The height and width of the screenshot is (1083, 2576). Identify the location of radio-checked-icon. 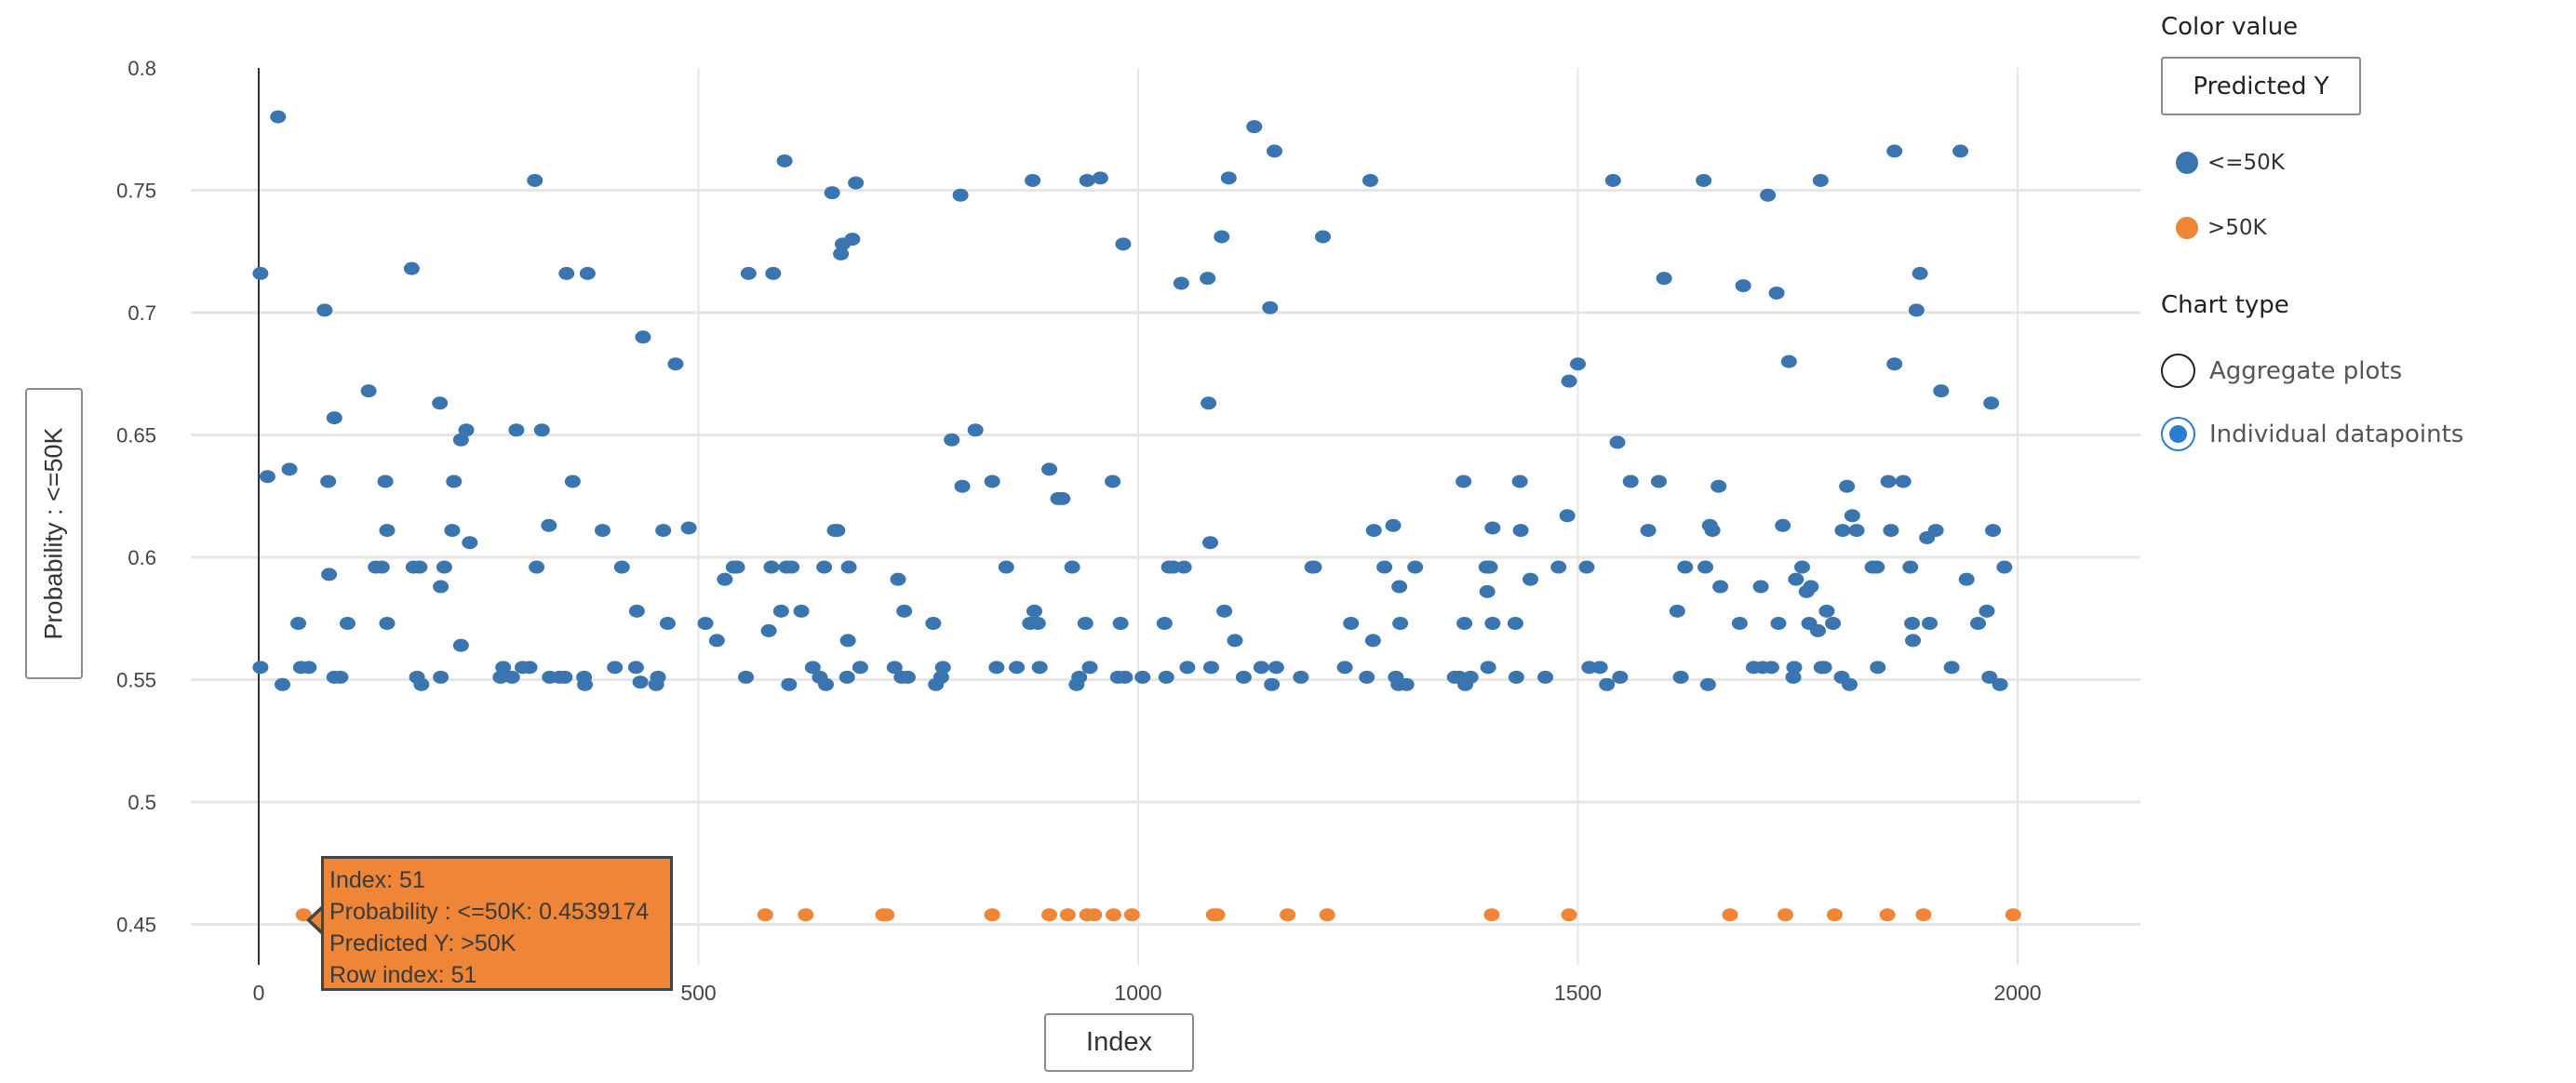
(2178, 434).